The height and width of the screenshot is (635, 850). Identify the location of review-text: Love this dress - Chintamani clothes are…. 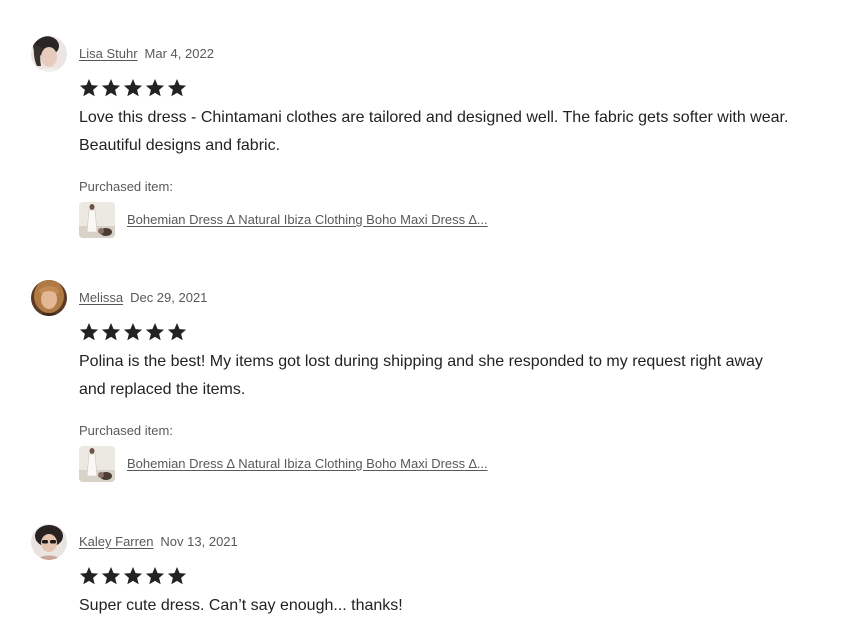
(434, 131).